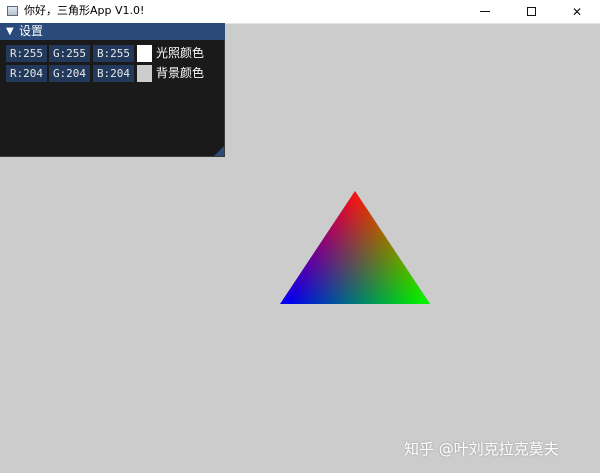  Describe the element at coordinates (300, 12) in the screenshot. I see `window-title-bar: 你好，三角形App V1.0! ✕` at that location.